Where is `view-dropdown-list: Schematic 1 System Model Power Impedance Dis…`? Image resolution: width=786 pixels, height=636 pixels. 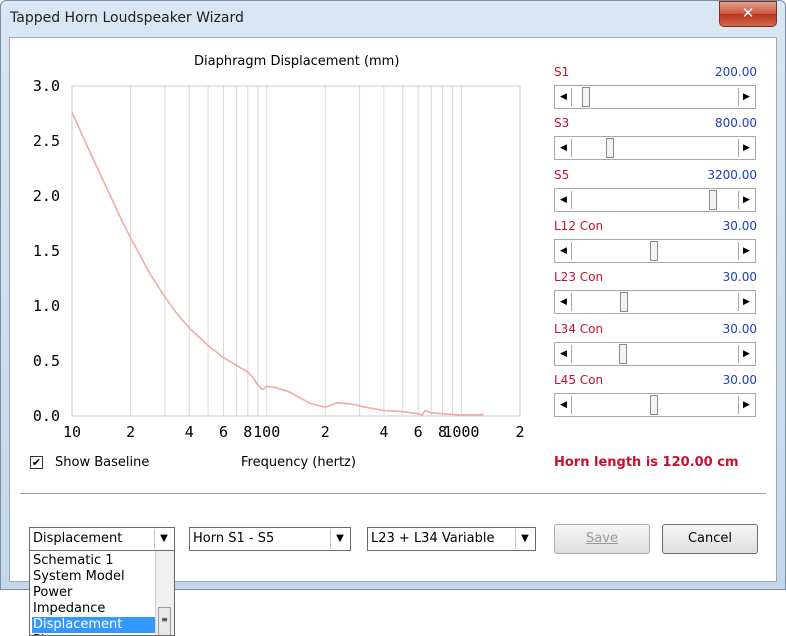
view-dropdown-list: Schematic 1 System Model Power Impedance Dis… is located at coordinates (102, 593).